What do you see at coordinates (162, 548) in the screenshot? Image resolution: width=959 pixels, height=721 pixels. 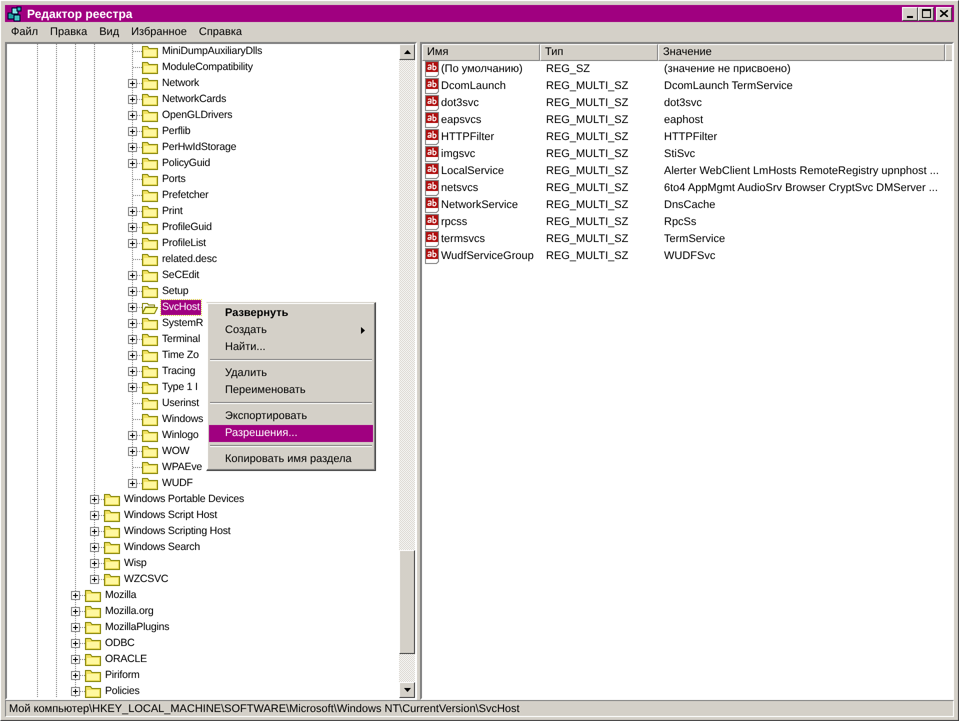 I see `tree-item: Windows Search` at bounding box center [162, 548].